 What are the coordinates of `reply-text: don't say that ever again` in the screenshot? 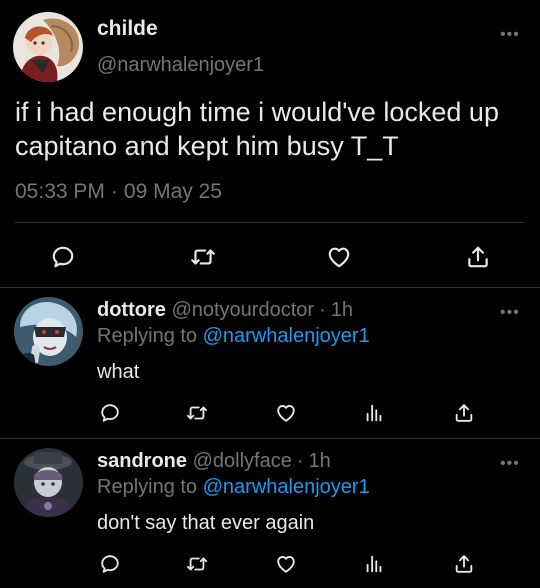 It's located at (206, 523).